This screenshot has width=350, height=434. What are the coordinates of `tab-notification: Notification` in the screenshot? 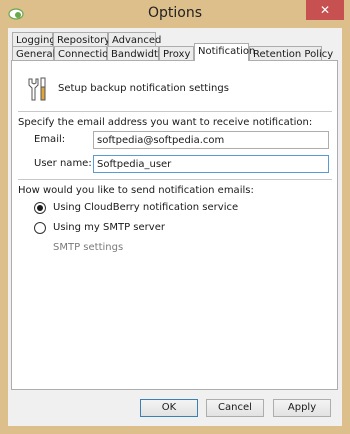 It's located at (224, 52).